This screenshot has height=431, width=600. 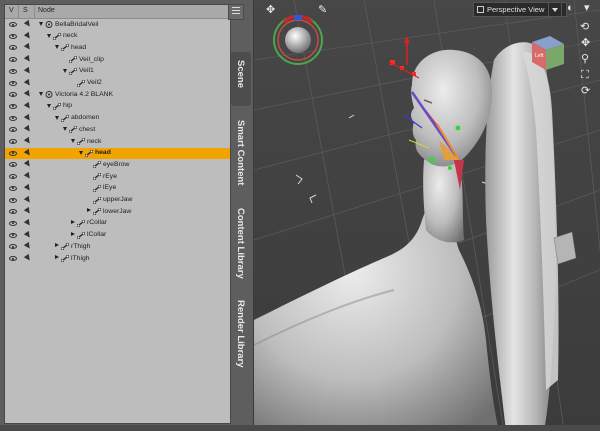 I want to click on viewport-options-icon: ▾, so click(x=587, y=8).